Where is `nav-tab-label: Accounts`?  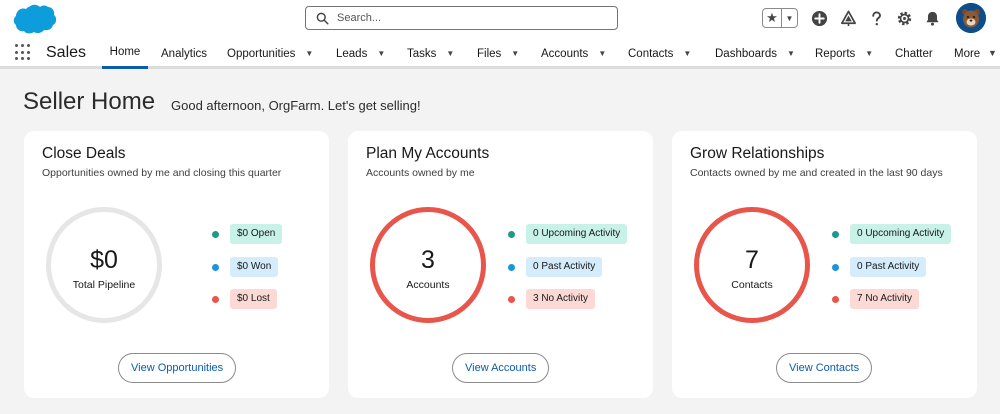 nav-tab-label: Accounts is located at coordinates (565, 53).